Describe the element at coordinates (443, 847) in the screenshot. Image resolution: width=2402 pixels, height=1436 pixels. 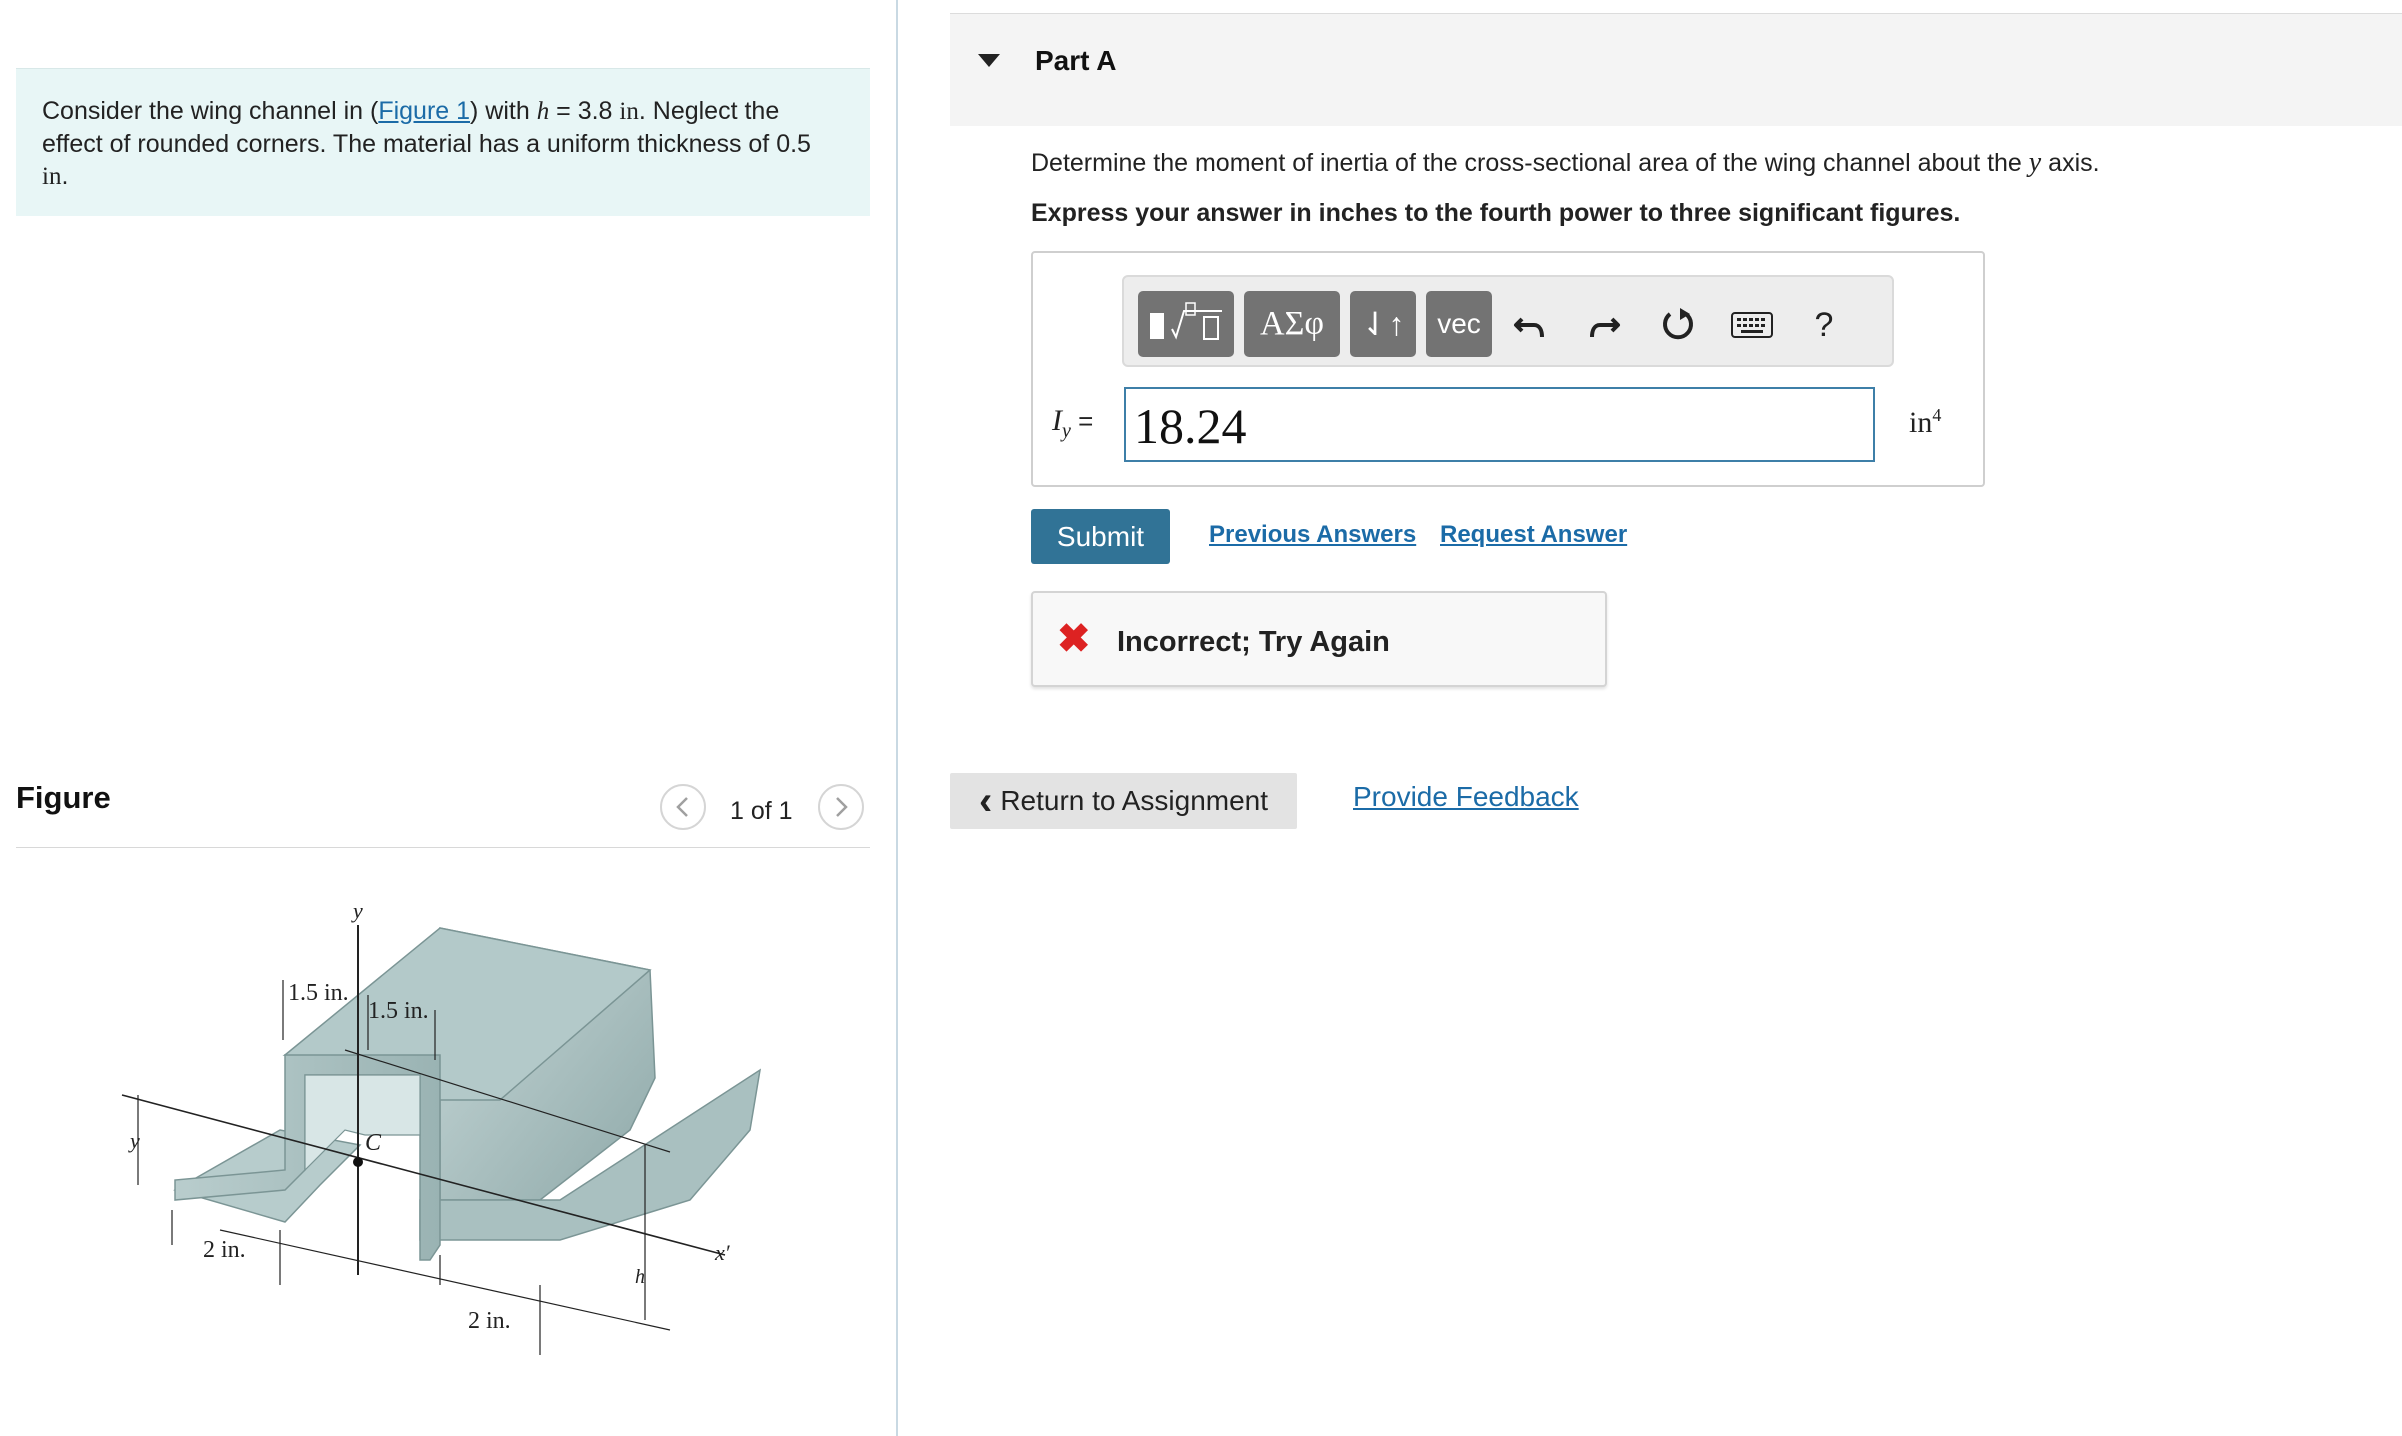
I see `figure-divider` at that location.